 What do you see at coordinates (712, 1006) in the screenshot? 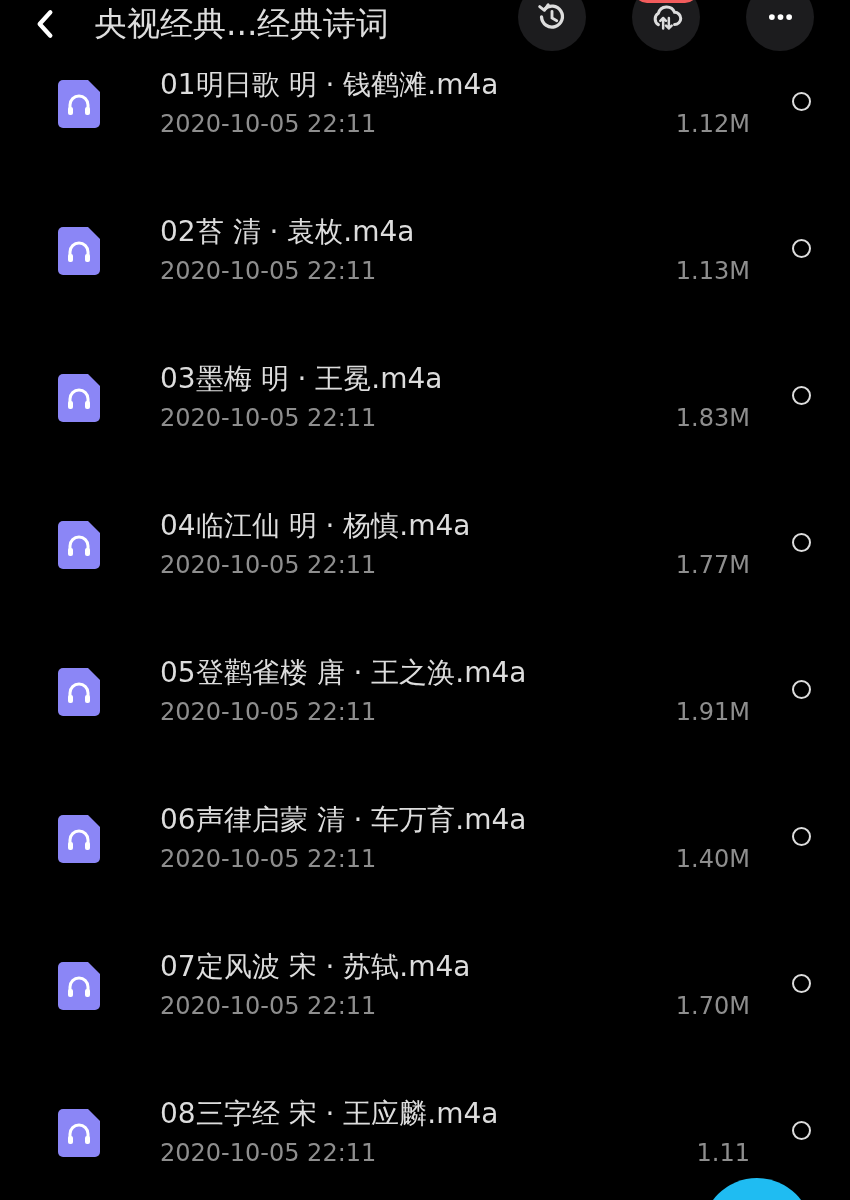
I see `file-size: 1.70M` at bounding box center [712, 1006].